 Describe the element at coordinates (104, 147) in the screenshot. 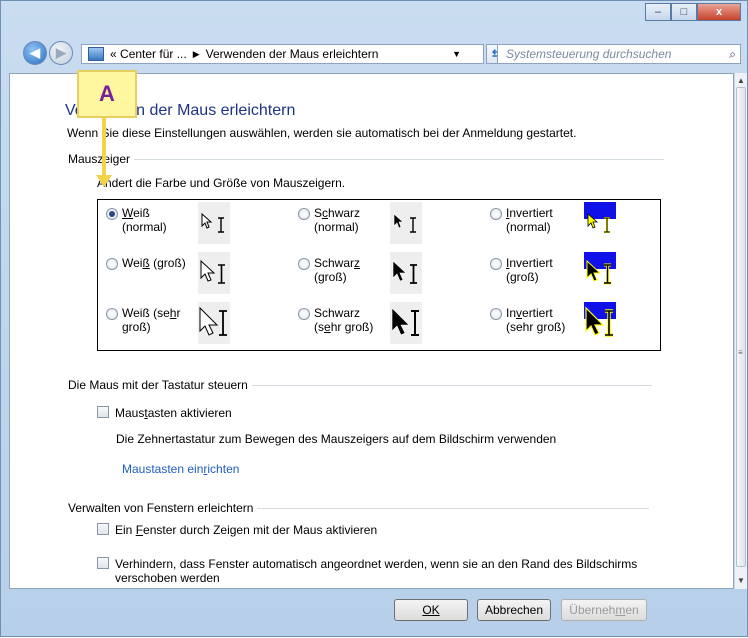

I see `callout-connector` at that location.